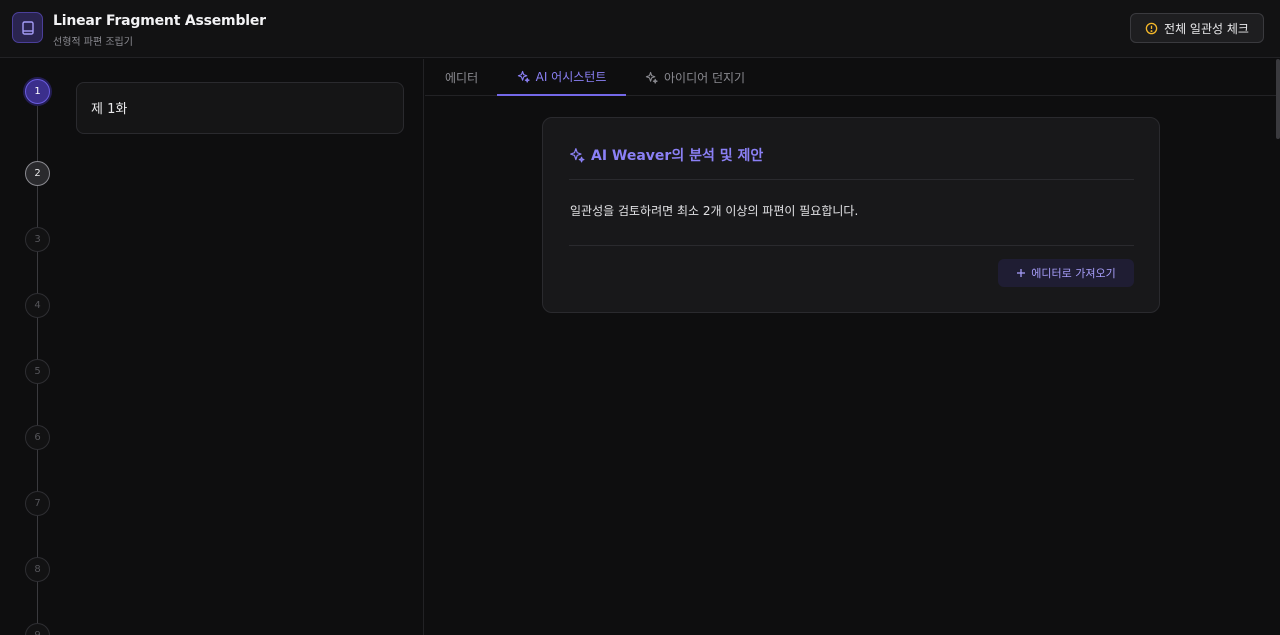 The width and height of the screenshot is (1280, 635). Describe the element at coordinates (93, 42) in the screenshot. I see `app-subtitle: 선형적 파편 조립기` at that location.